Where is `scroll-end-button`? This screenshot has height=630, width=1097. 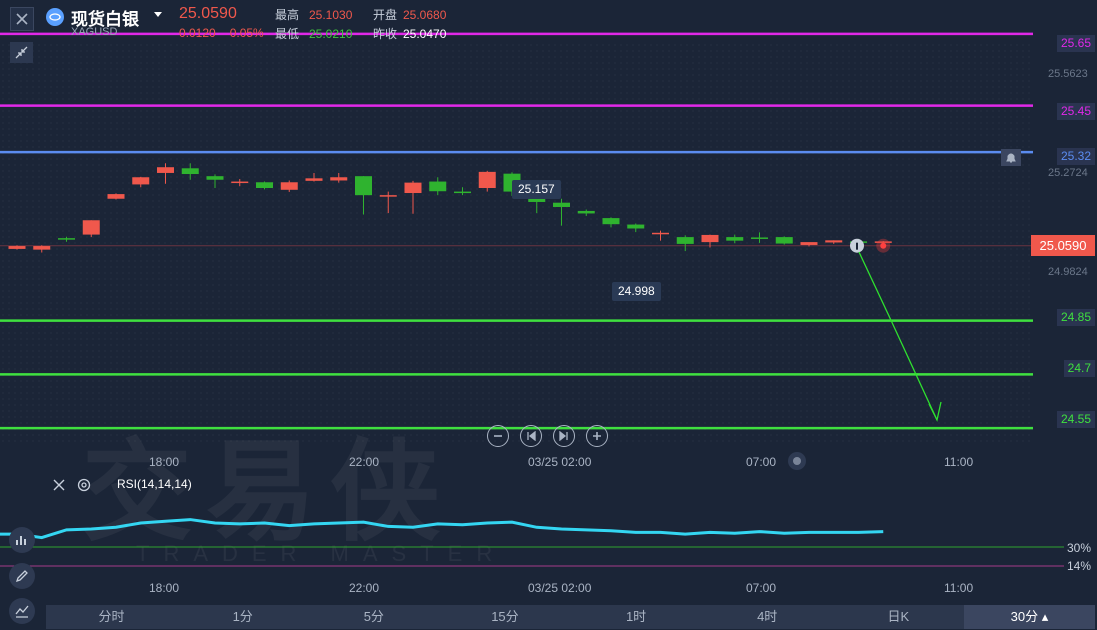
scroll-end-button is located at coordinates (564, 436).